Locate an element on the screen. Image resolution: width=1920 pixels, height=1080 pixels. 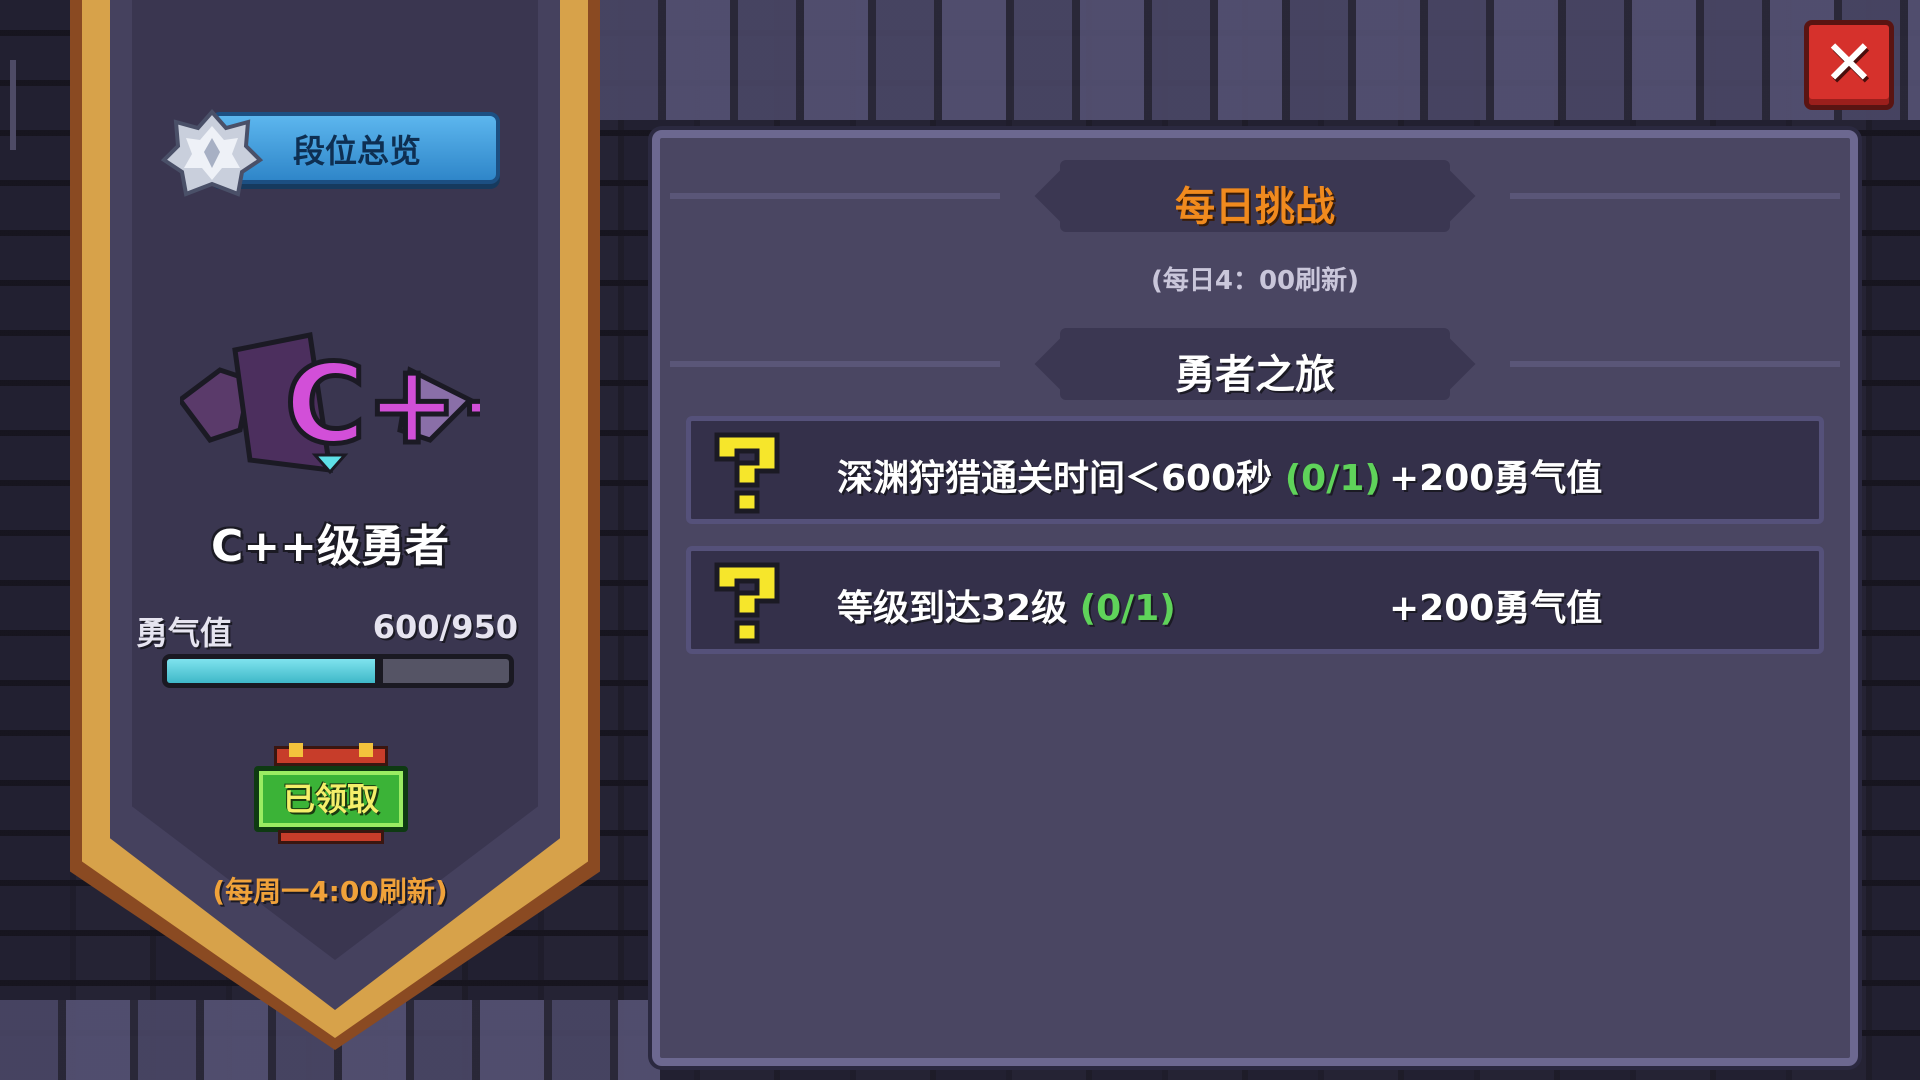
rank-emblem-icon: C++ is located at coordinates (330, 403).